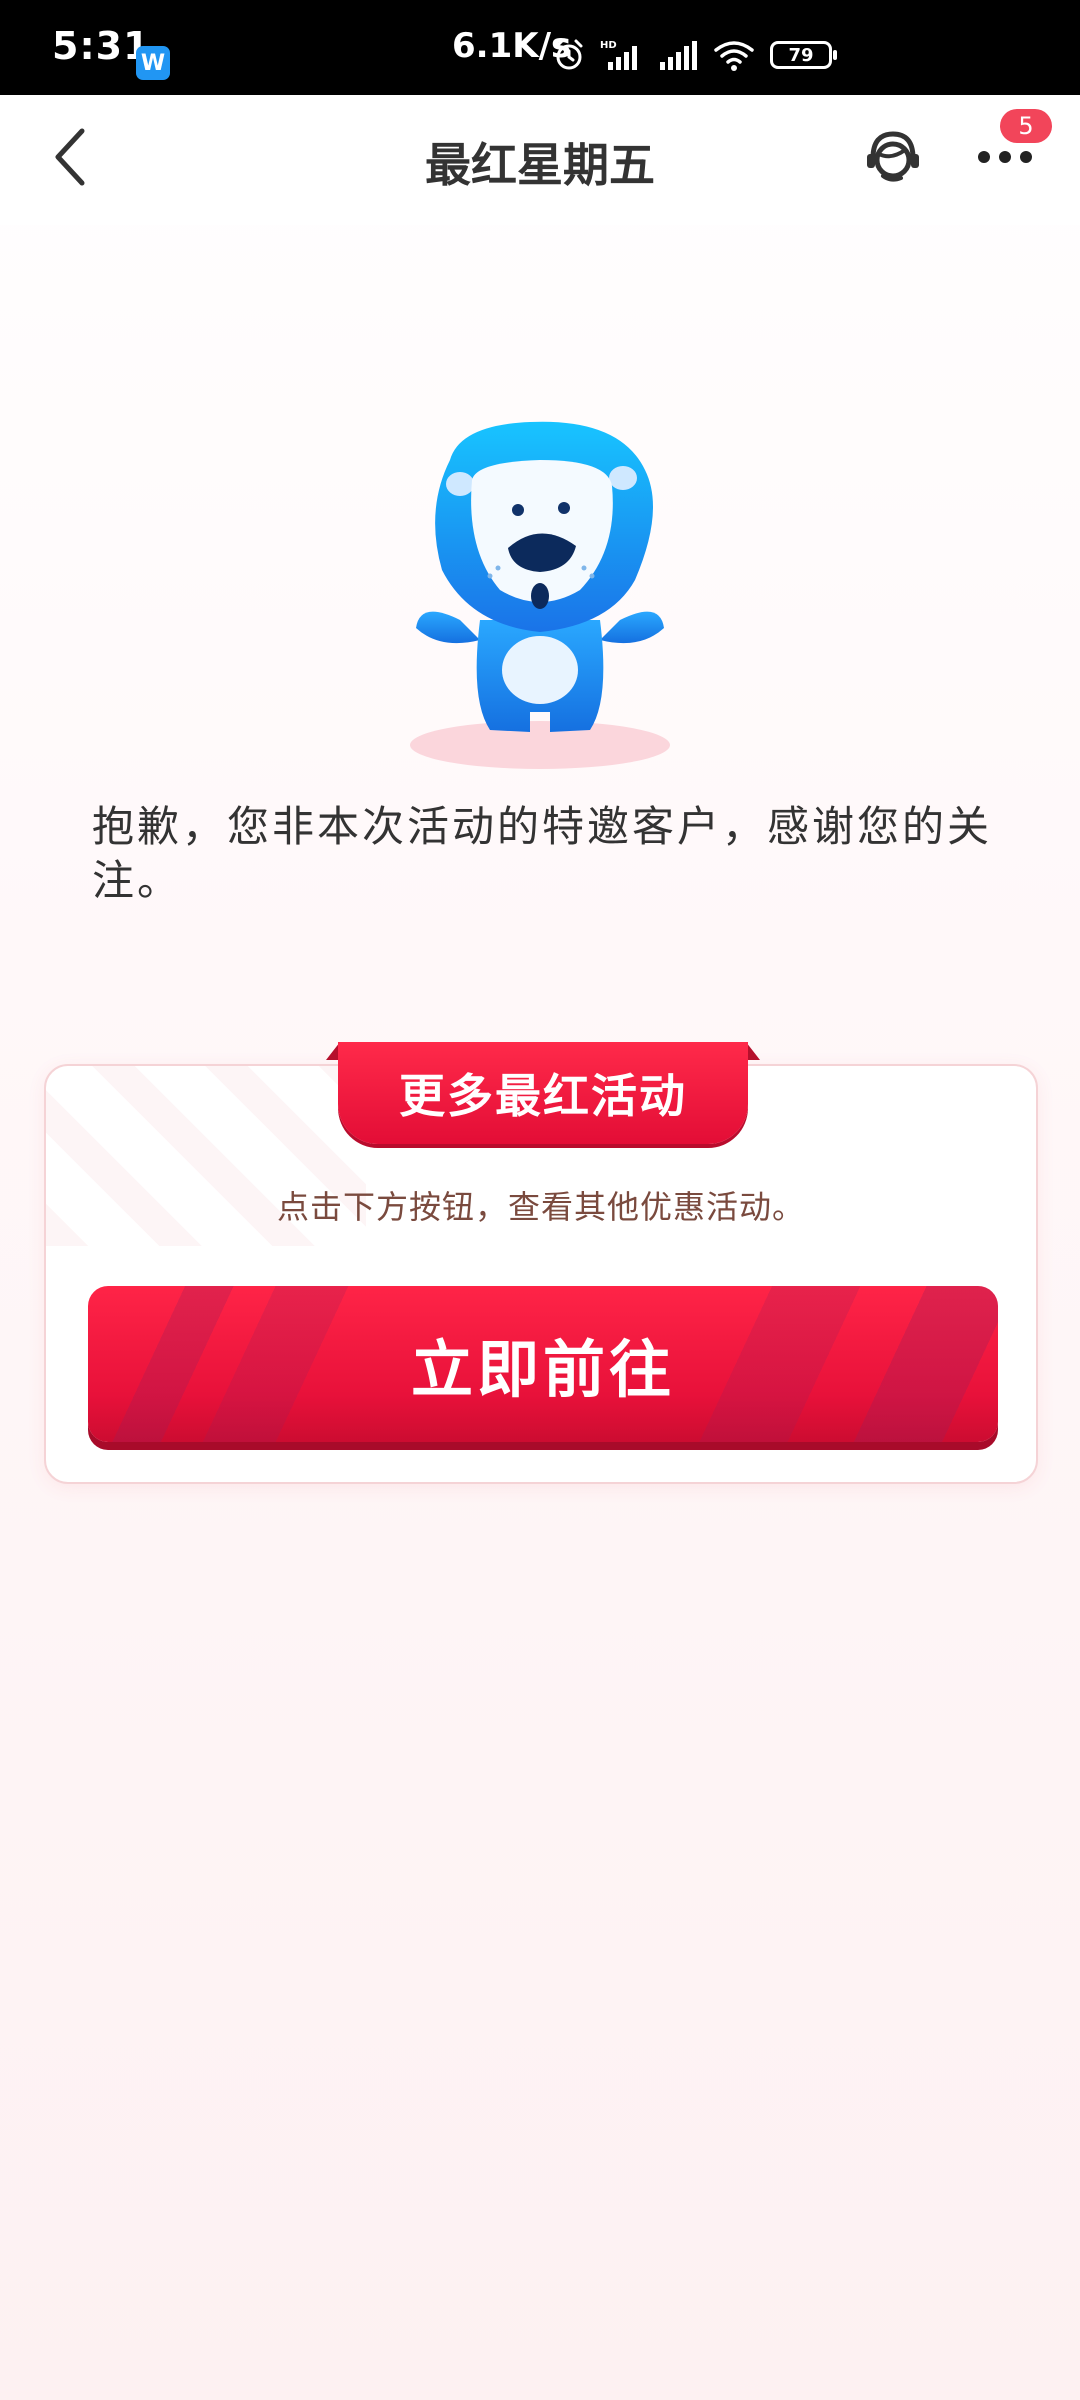 The height and width of the screenshot is (2400, 1080). I want to click on go-now-button: 立即前往, so click(543, 1364).